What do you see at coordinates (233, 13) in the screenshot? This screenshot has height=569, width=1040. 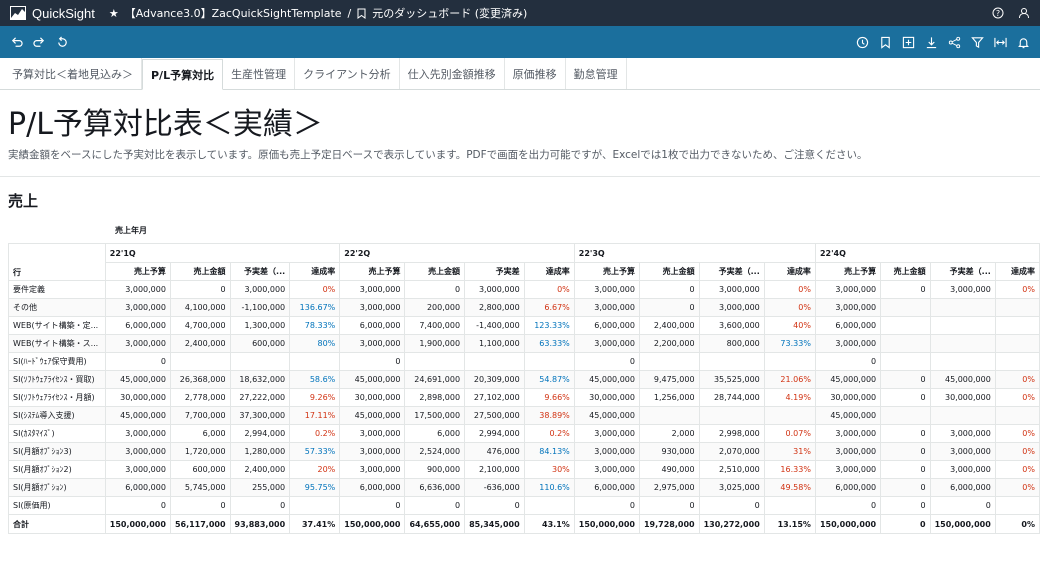 I see `breadcrumb-analysis: 【Advance3.0】ZacQuickSightTemplate` at bounding box center [233, 13].